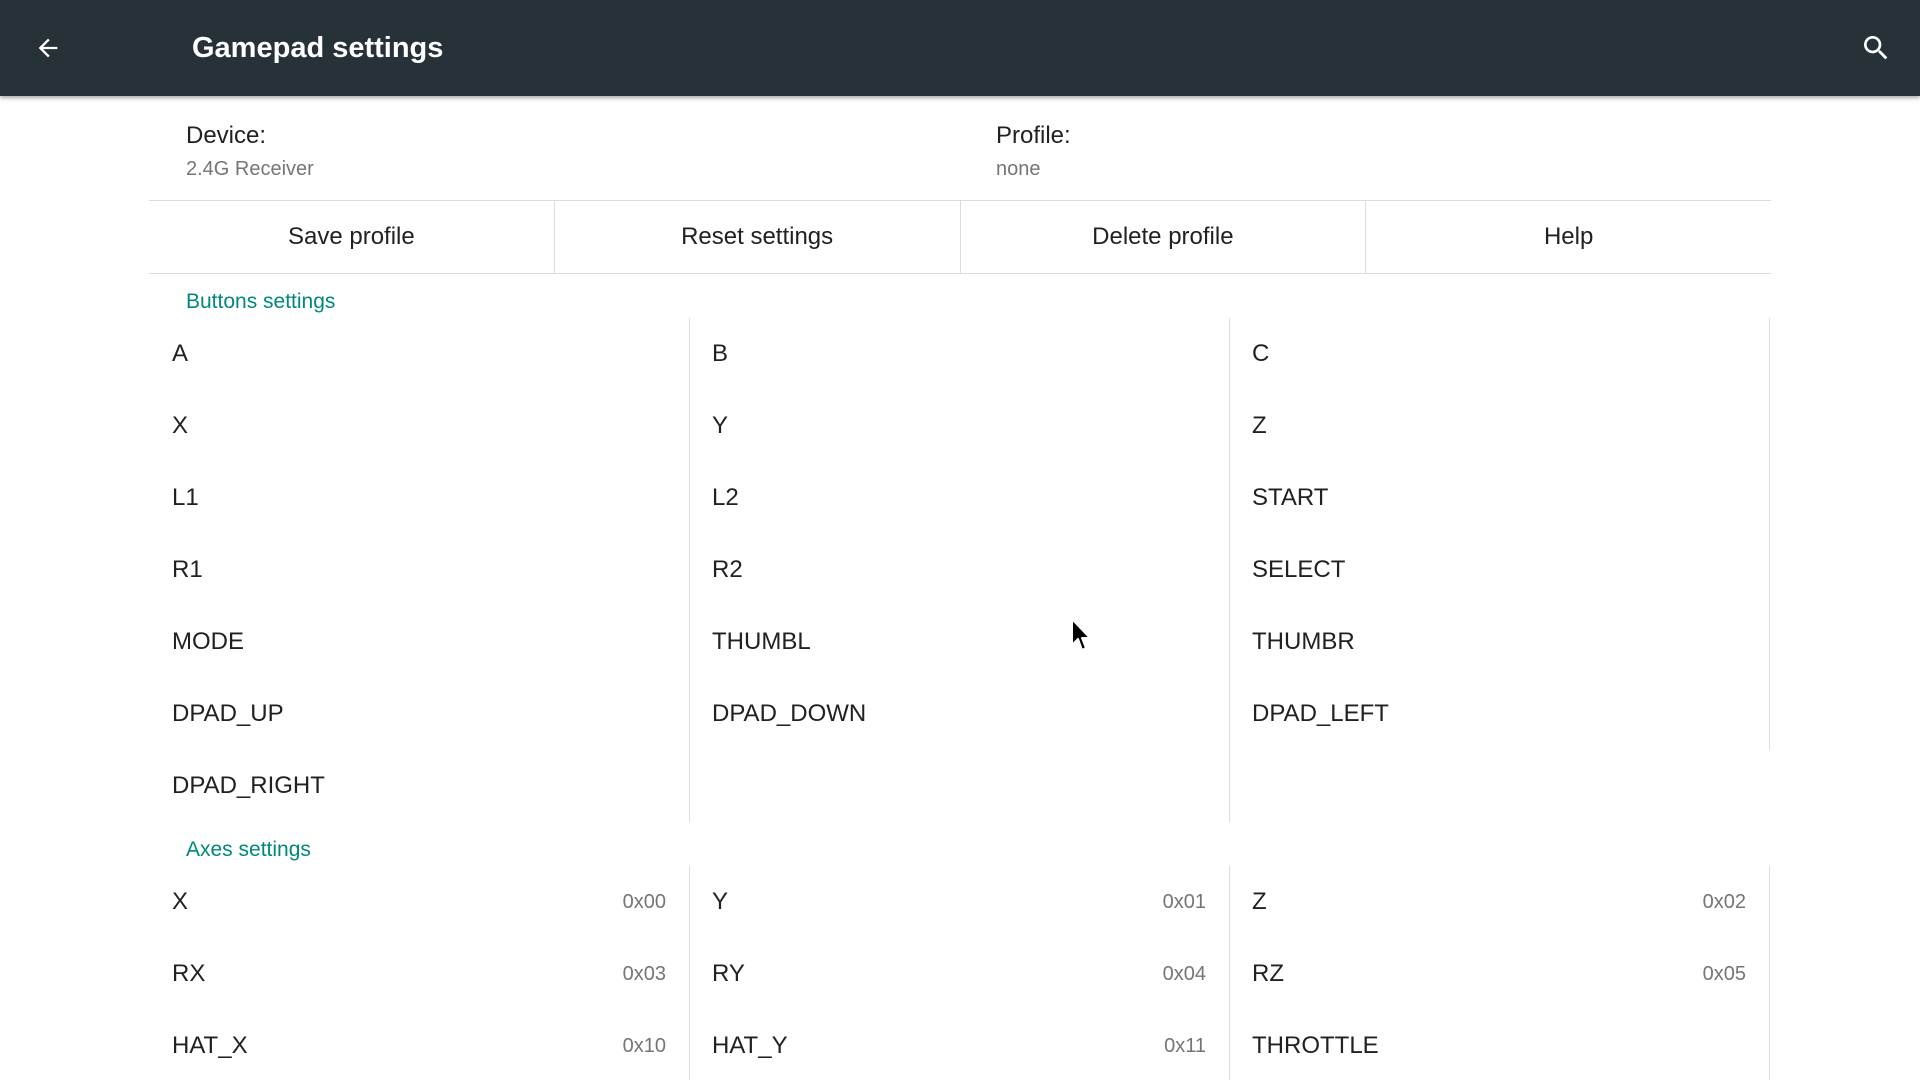  Describe the element at coordinates (419, 1046) in the screenshot. I see `axis-setting-hat-x: HAT_X 0x10` at that location.